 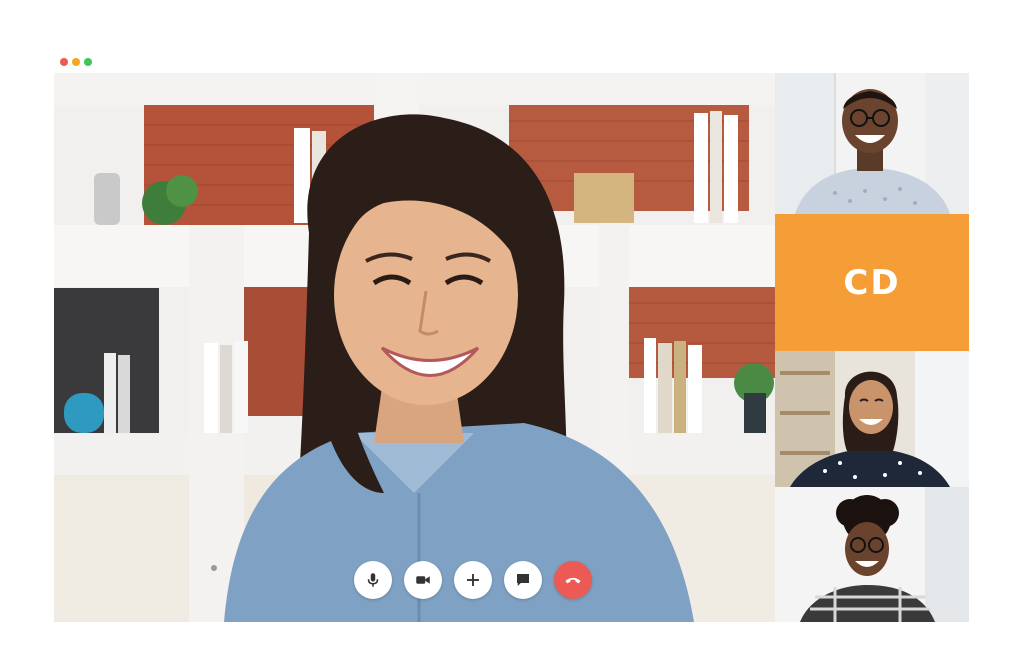 I want to click on chat-button, so click(x=523, y=580).